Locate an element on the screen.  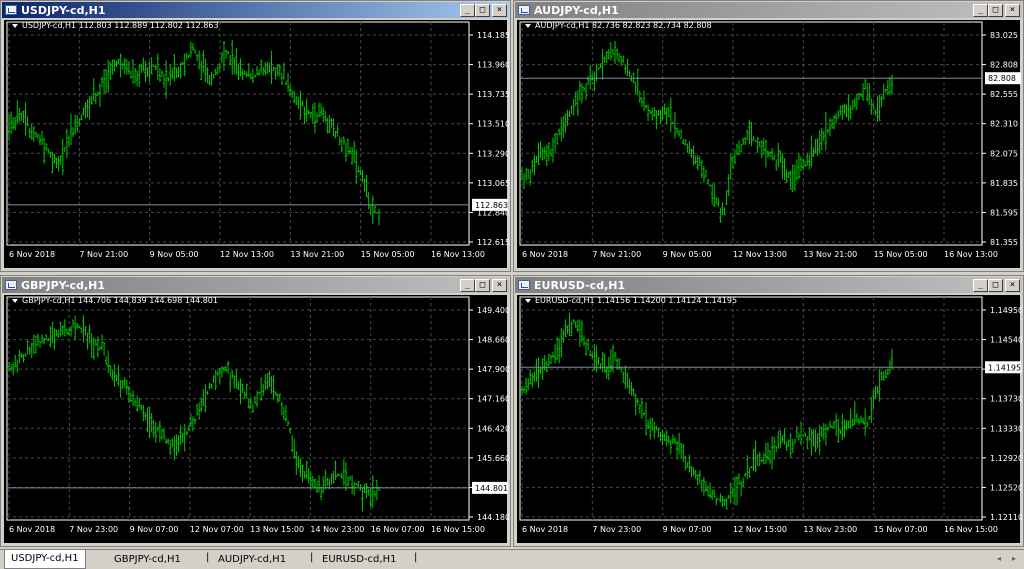
tab-audjpy: AUDJPY-cd,H1 is located at coordinates (252, 560).